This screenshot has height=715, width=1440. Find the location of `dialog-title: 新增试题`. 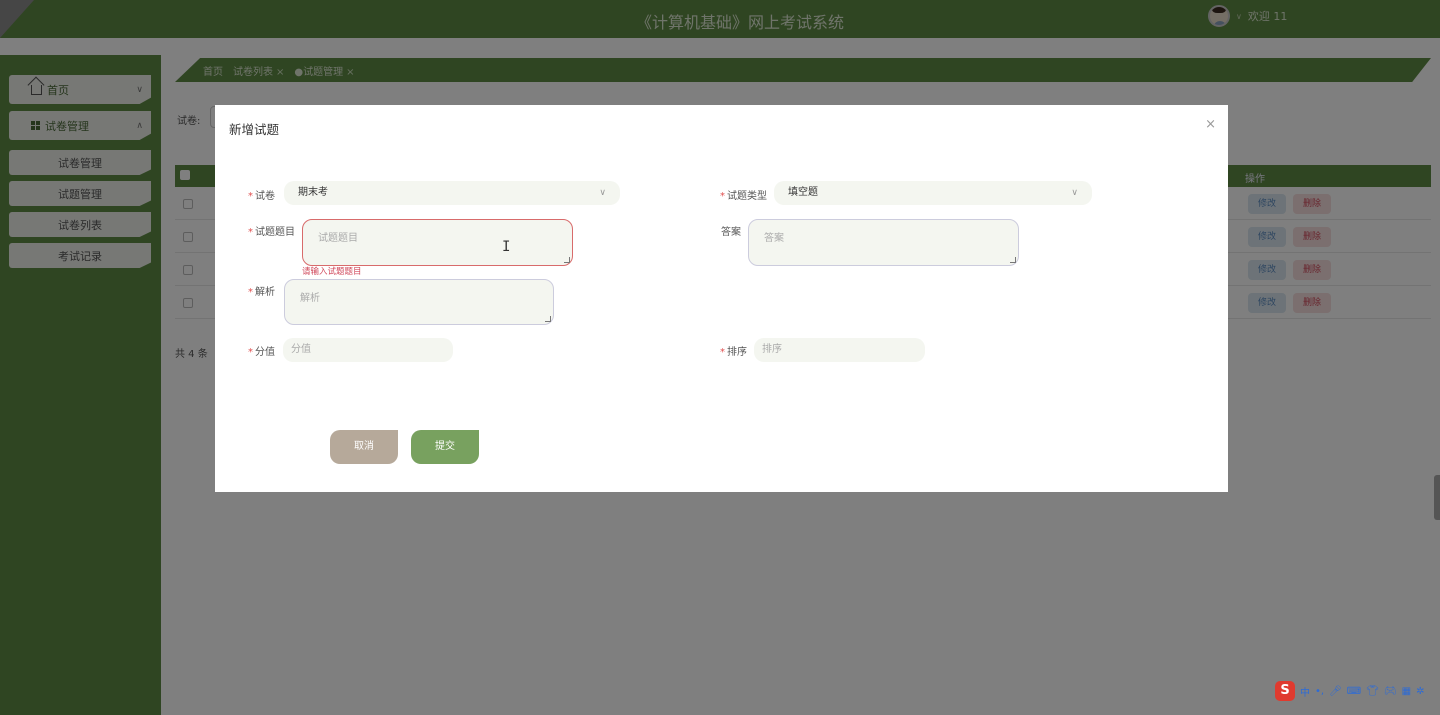

dialog-title: 新增试题 is located at coordinates (254, 129).